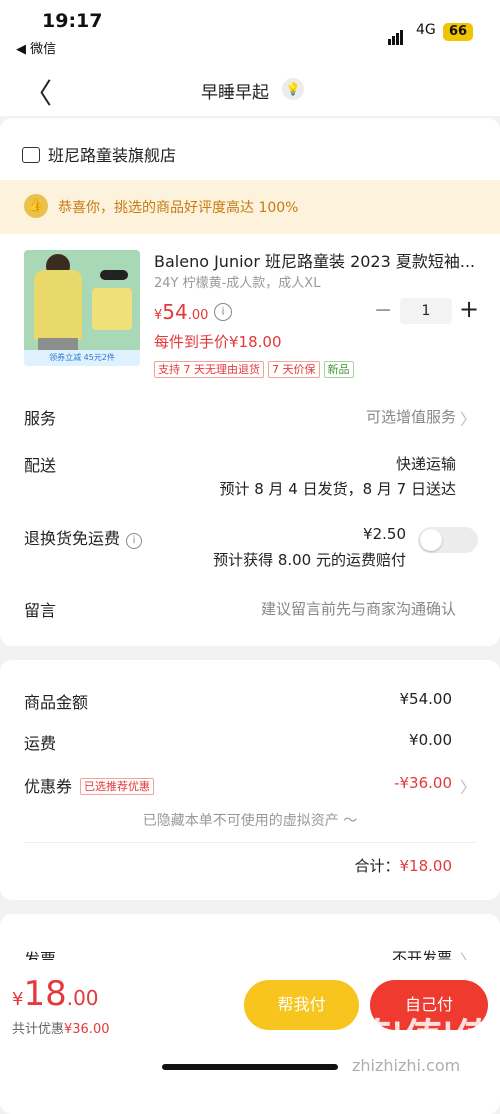 This screenshot has height=1114, width=500. Describe the element at coordinates (383, 310) in the screenshot. I see `quantity-decrease-button: −` at that location.